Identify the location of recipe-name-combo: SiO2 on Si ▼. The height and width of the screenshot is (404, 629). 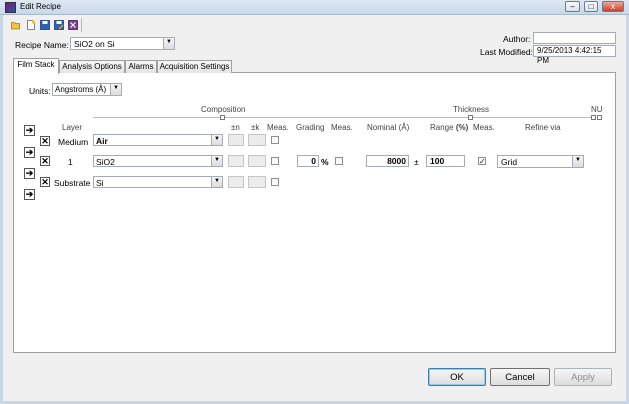
(122, 43).